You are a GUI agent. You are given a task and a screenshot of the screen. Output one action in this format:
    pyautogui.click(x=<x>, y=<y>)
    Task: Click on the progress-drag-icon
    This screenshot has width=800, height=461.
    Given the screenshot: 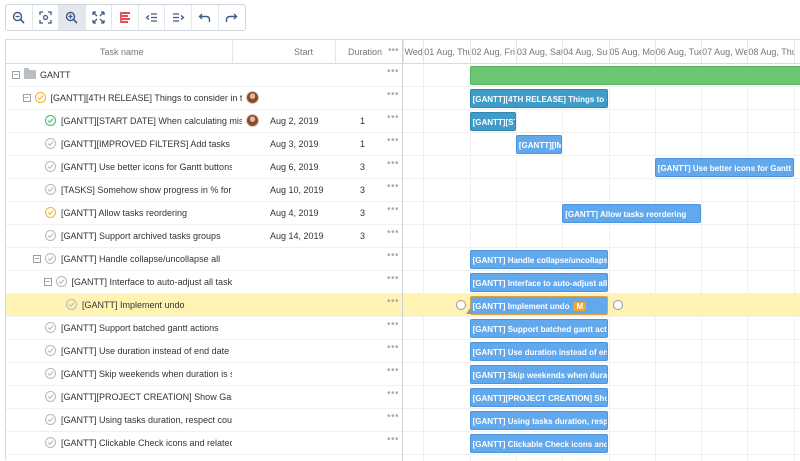 What is the action you would take?
    pyautogui.click(x=469, y=311)
    